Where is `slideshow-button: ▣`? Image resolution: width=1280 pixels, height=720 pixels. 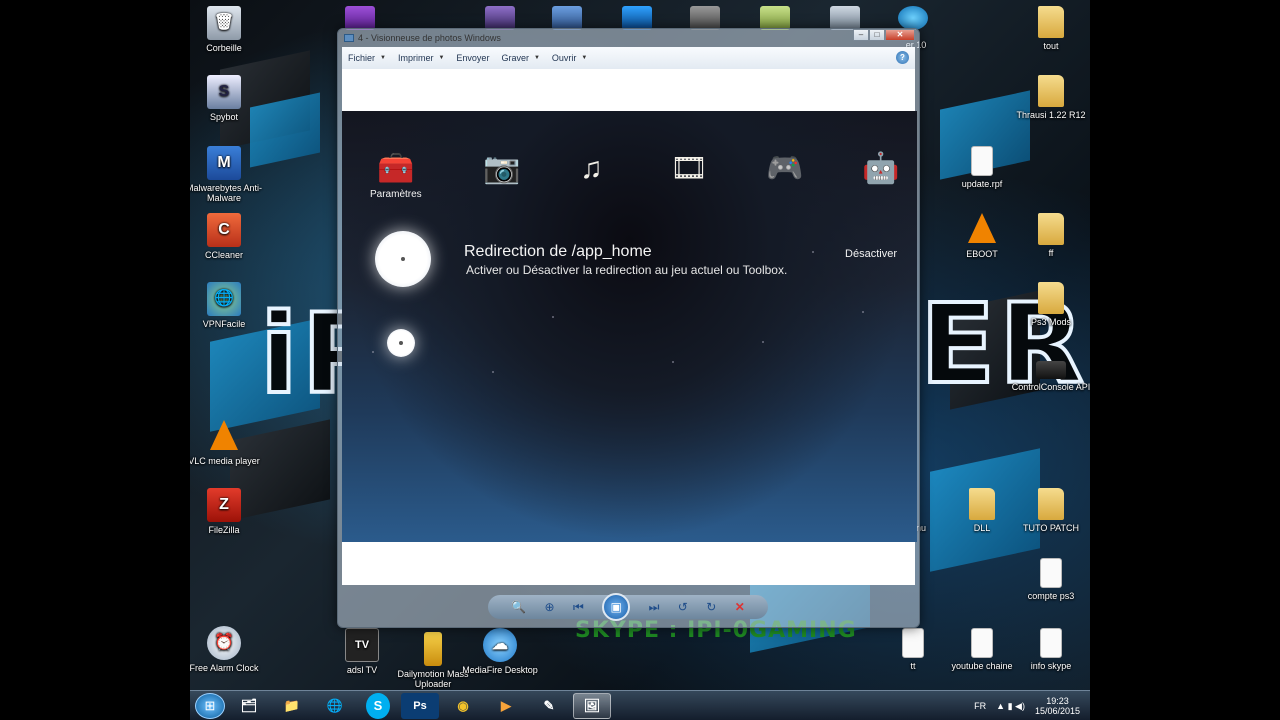 slideshow-button: ▣ is located at coordinates (616, 607).